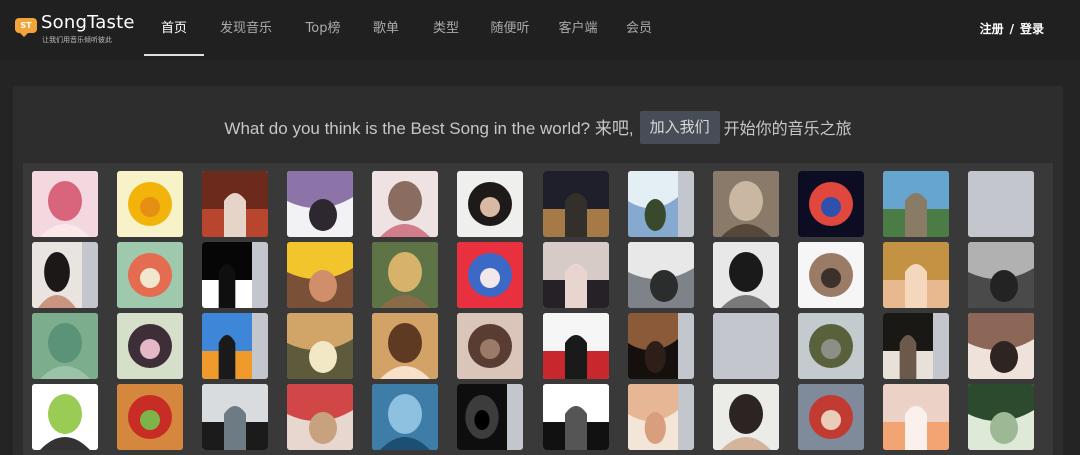 The height and width of the screenshot is (455, 1080). What do you see at coordinates (652, 417) in the screenshot?
I see `baby-avatar-image` at bounding box center [652, 417].